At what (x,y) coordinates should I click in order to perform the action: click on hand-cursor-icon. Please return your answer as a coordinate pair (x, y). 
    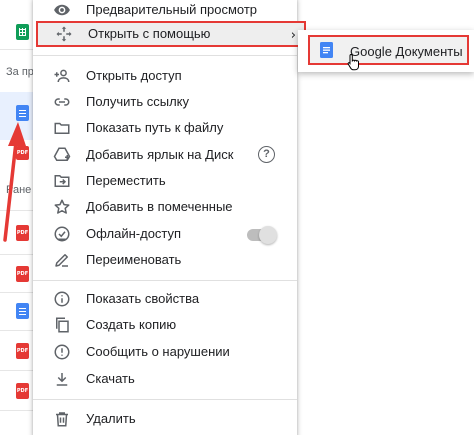
    Looking at the image, I should click on (353, 62).